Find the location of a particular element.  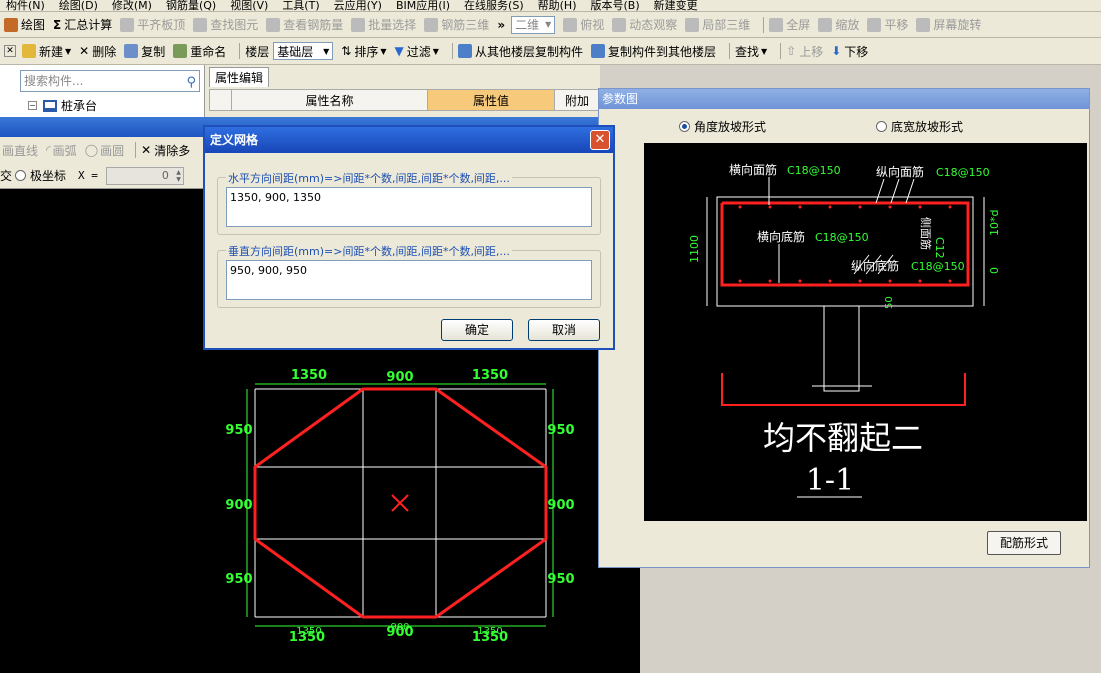

ok-button: 确定 is located at coordinates (477, 330).